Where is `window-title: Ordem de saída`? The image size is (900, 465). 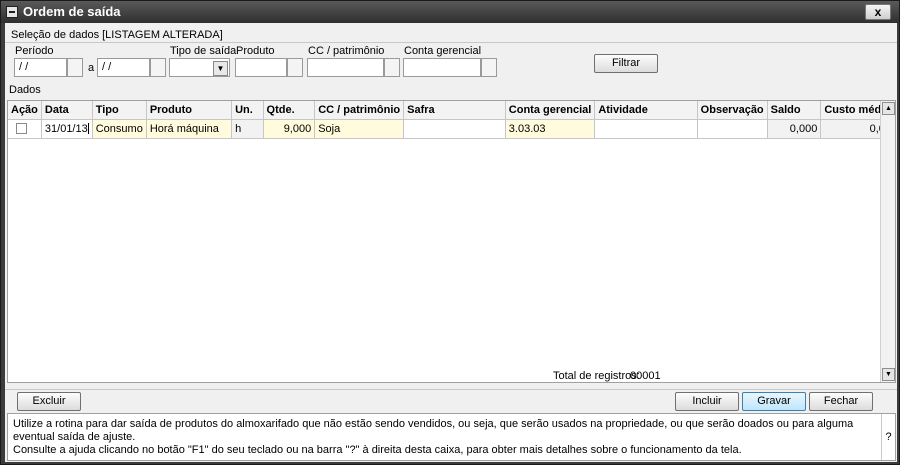 window-title: Ordem de saída is located at coordinates (72, 11).